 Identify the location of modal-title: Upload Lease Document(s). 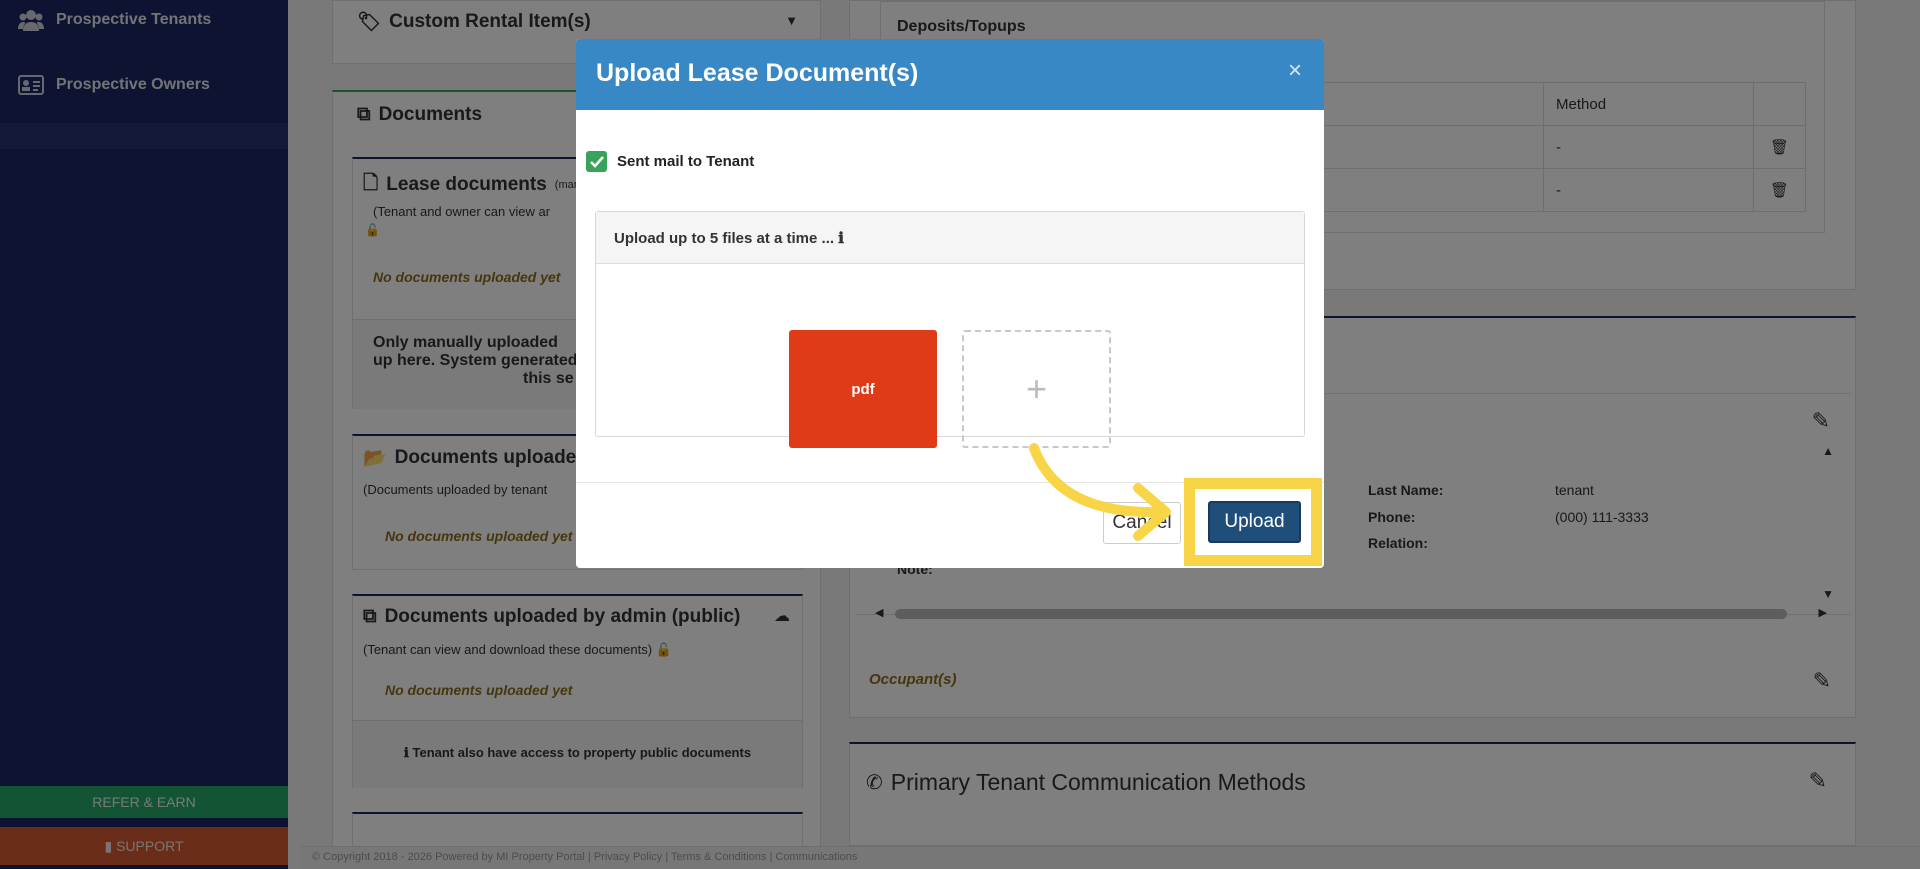
(757, 73).